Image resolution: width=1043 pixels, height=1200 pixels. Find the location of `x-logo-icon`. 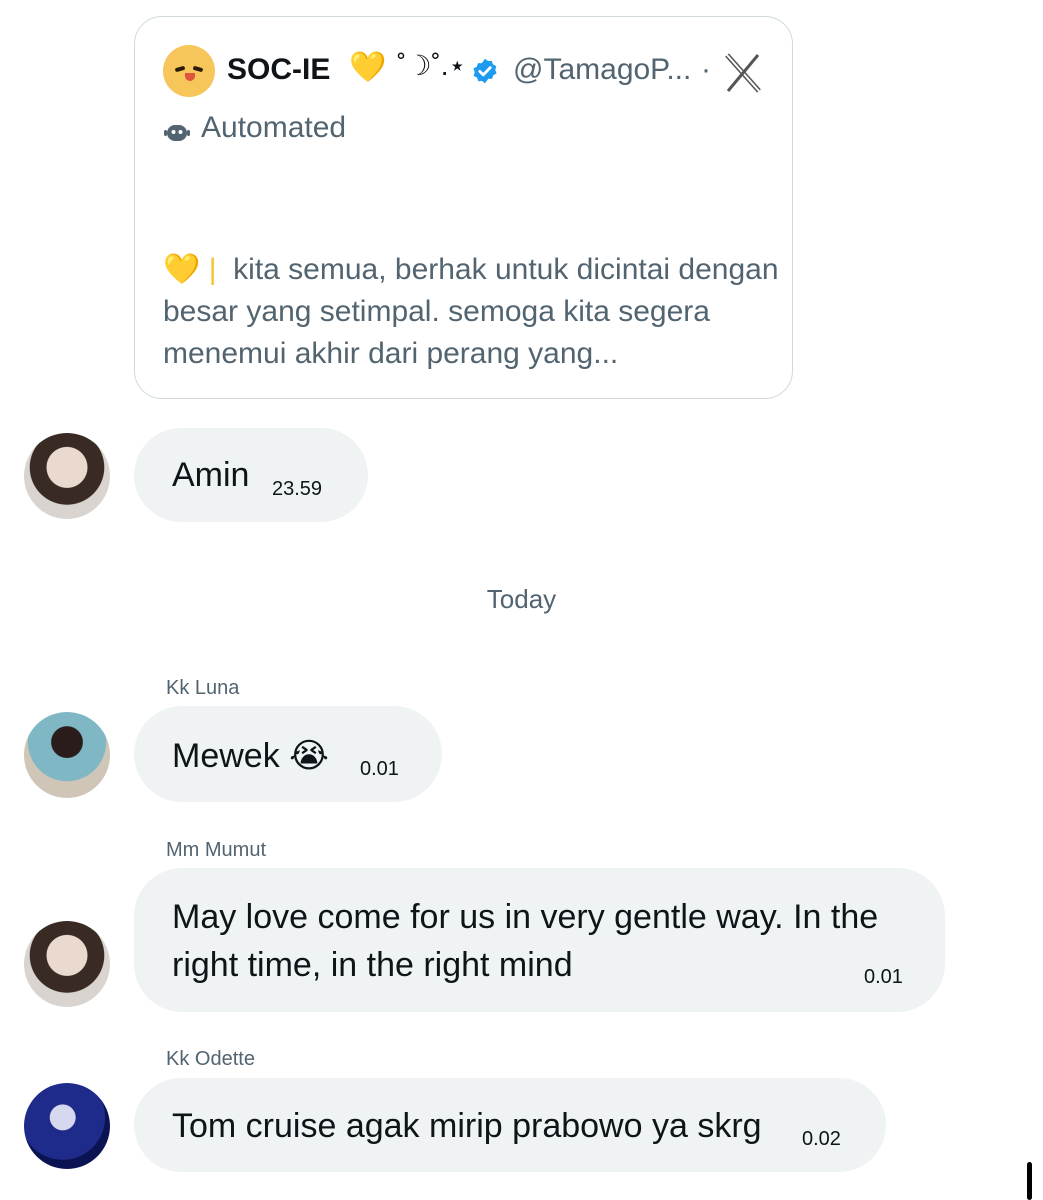

x-logo-icon is located at coordinates (743, 73).